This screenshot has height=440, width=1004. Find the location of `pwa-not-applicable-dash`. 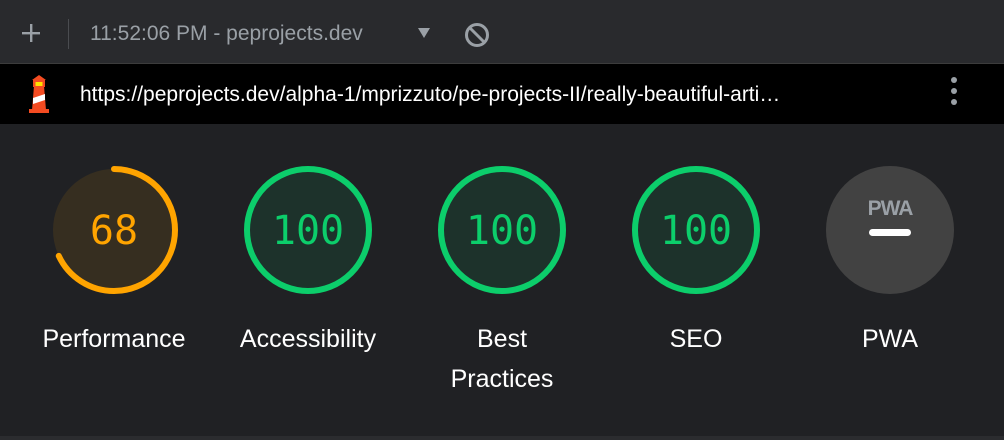

pwa-not-applicable-dash is located at coordinates (890, 232).